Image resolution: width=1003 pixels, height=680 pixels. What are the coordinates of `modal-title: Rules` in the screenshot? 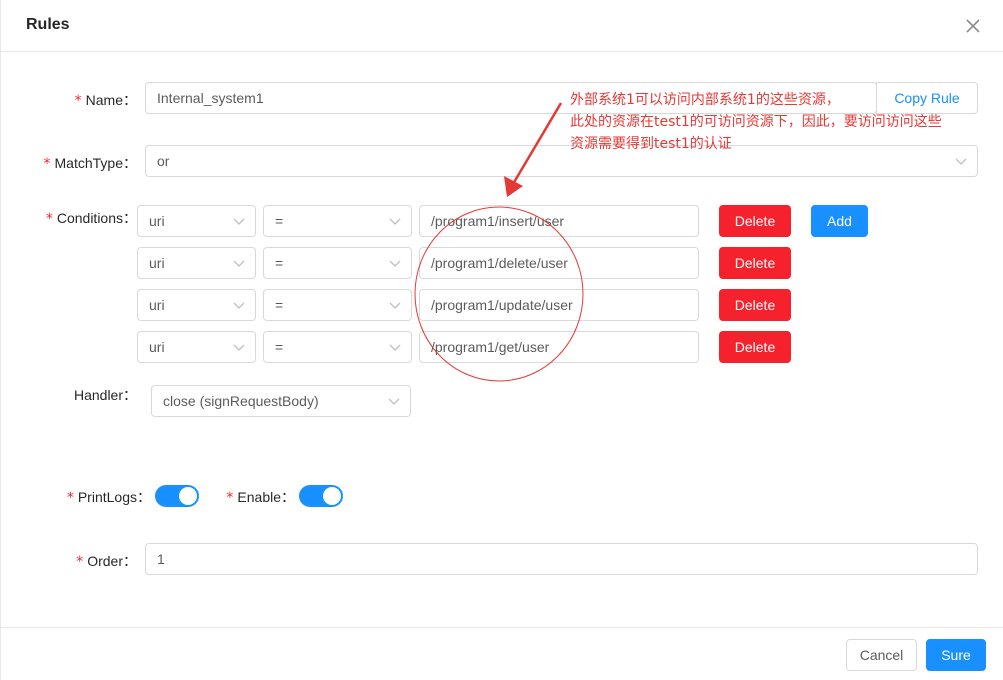 It's located at (48, 24).